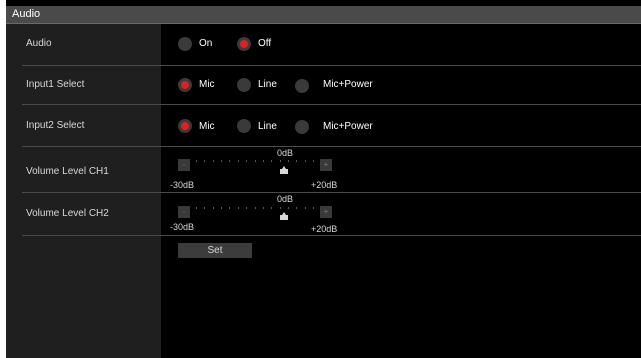 Image resolution: width=641 pixels, height=358 pixels. I want to click on volume-ch2-slider-track, so click(255, 209).